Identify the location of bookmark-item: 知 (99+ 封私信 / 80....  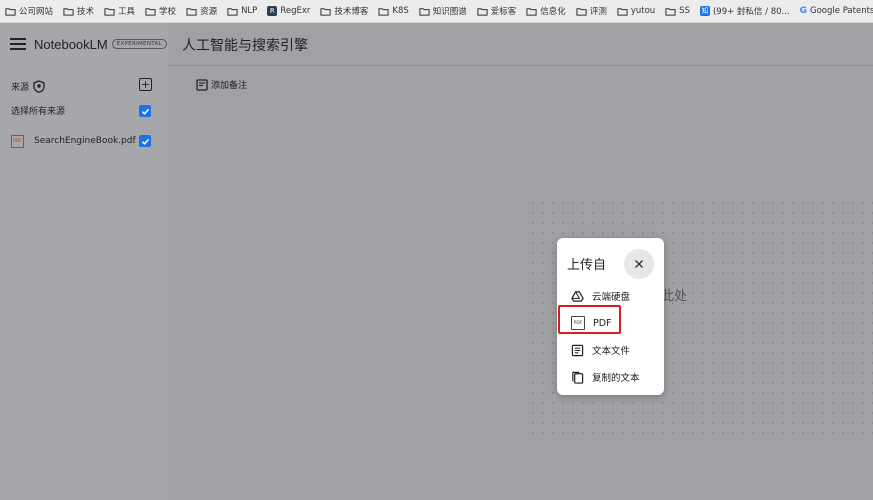
(745, 11).